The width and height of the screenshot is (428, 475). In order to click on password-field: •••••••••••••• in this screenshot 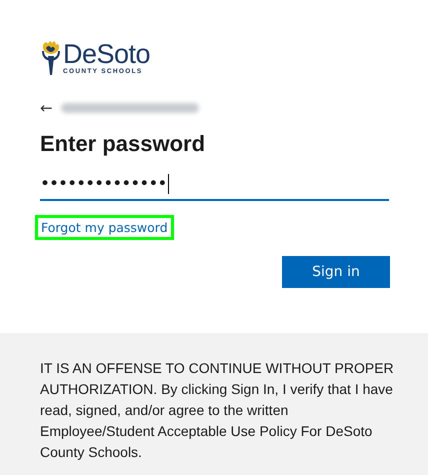, I will do `click(214, 184)`.